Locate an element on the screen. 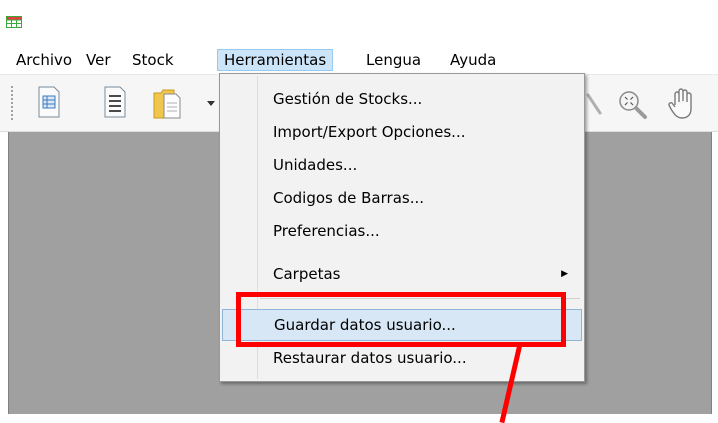 The width and height of the screenshot is (718, 423). dropdown-arrow-icon is located at coordinates (211, 104).